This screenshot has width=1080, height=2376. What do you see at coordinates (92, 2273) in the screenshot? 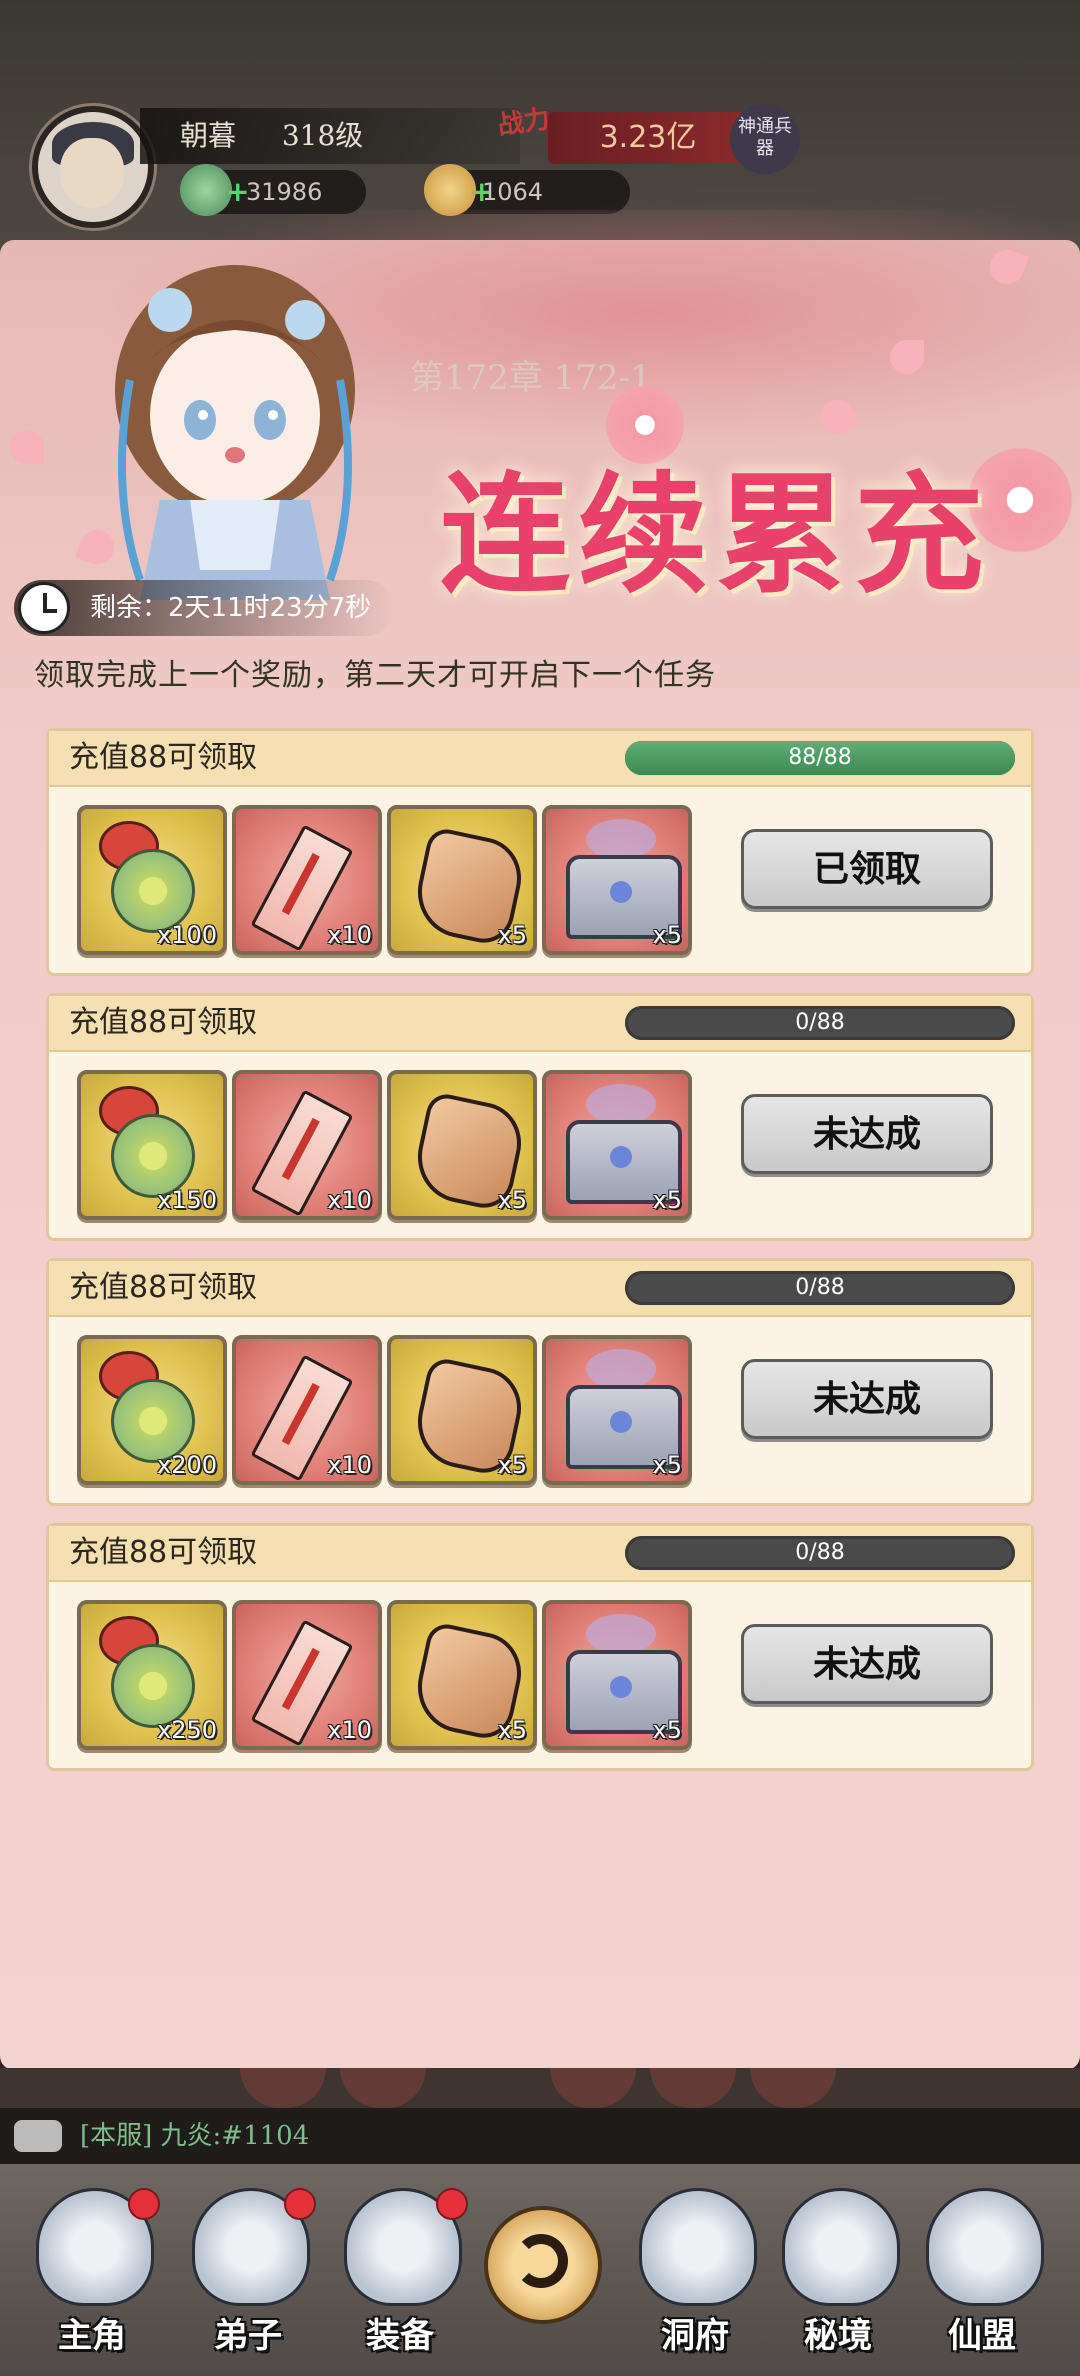
I see `nav-item: 主角` at bounding box center [92, 2273].